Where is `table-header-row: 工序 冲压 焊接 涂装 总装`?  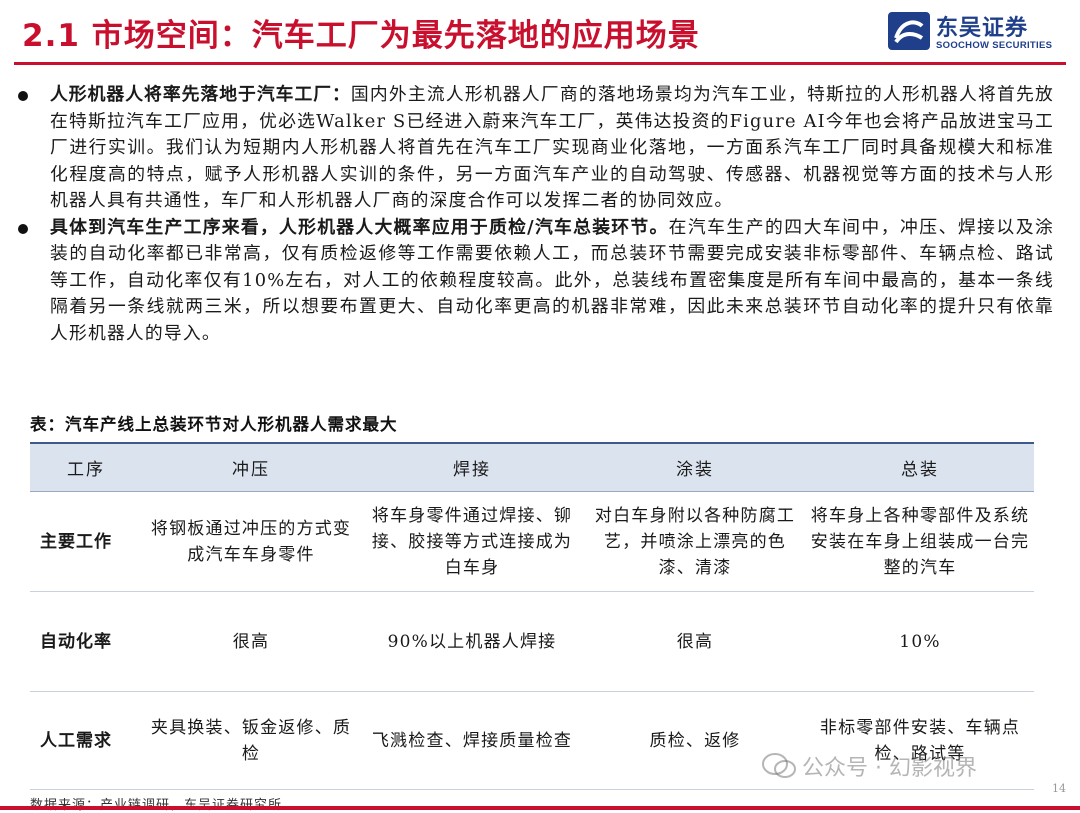
table-header-row: 工序 冲压 焊接 涂装 总装 is located at coordinates (532, 467).